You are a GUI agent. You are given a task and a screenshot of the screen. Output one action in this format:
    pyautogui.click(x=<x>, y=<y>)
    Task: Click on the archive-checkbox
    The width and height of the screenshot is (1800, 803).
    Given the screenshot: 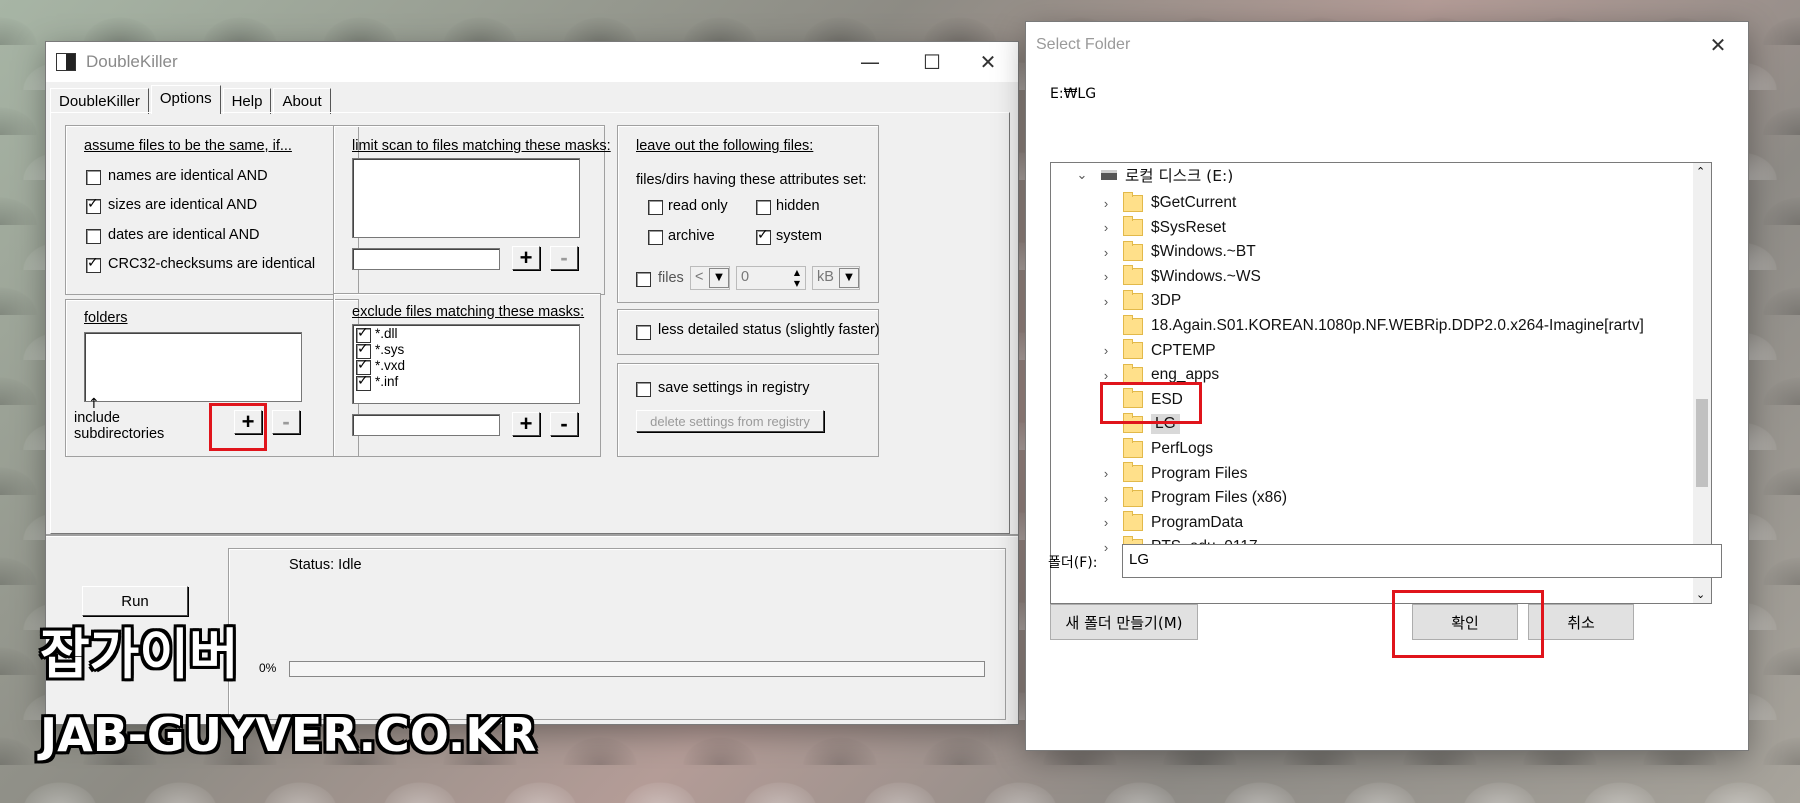 What is the action you would take?
    pyautogui.click(x=655, y=237)
    